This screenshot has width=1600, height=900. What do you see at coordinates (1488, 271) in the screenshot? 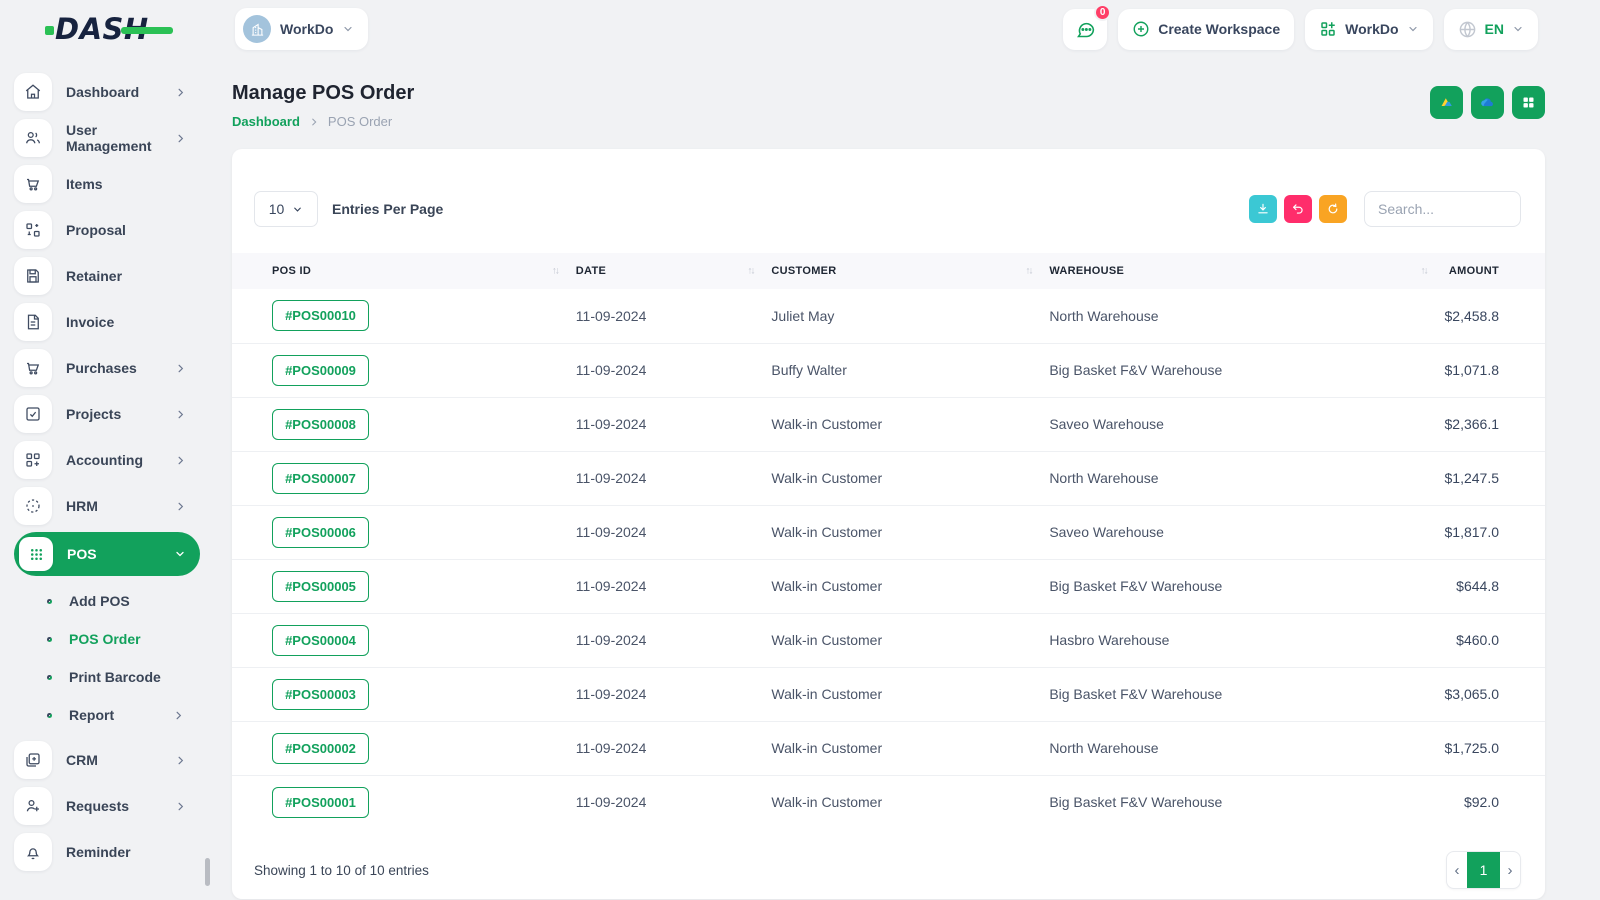
I see `column-header-amount: AMOUNT` at bounding box center [1488, 271].